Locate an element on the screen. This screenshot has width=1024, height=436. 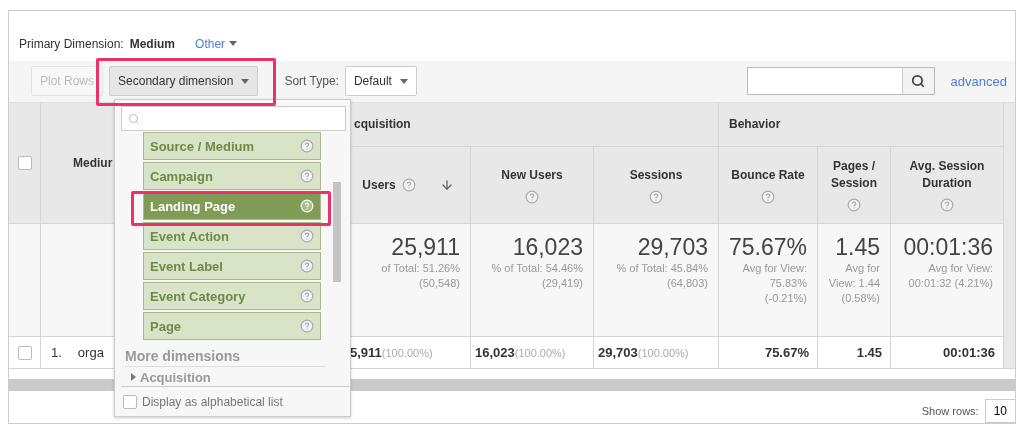
column-header: Mediur is located at coordinates (93, 163).